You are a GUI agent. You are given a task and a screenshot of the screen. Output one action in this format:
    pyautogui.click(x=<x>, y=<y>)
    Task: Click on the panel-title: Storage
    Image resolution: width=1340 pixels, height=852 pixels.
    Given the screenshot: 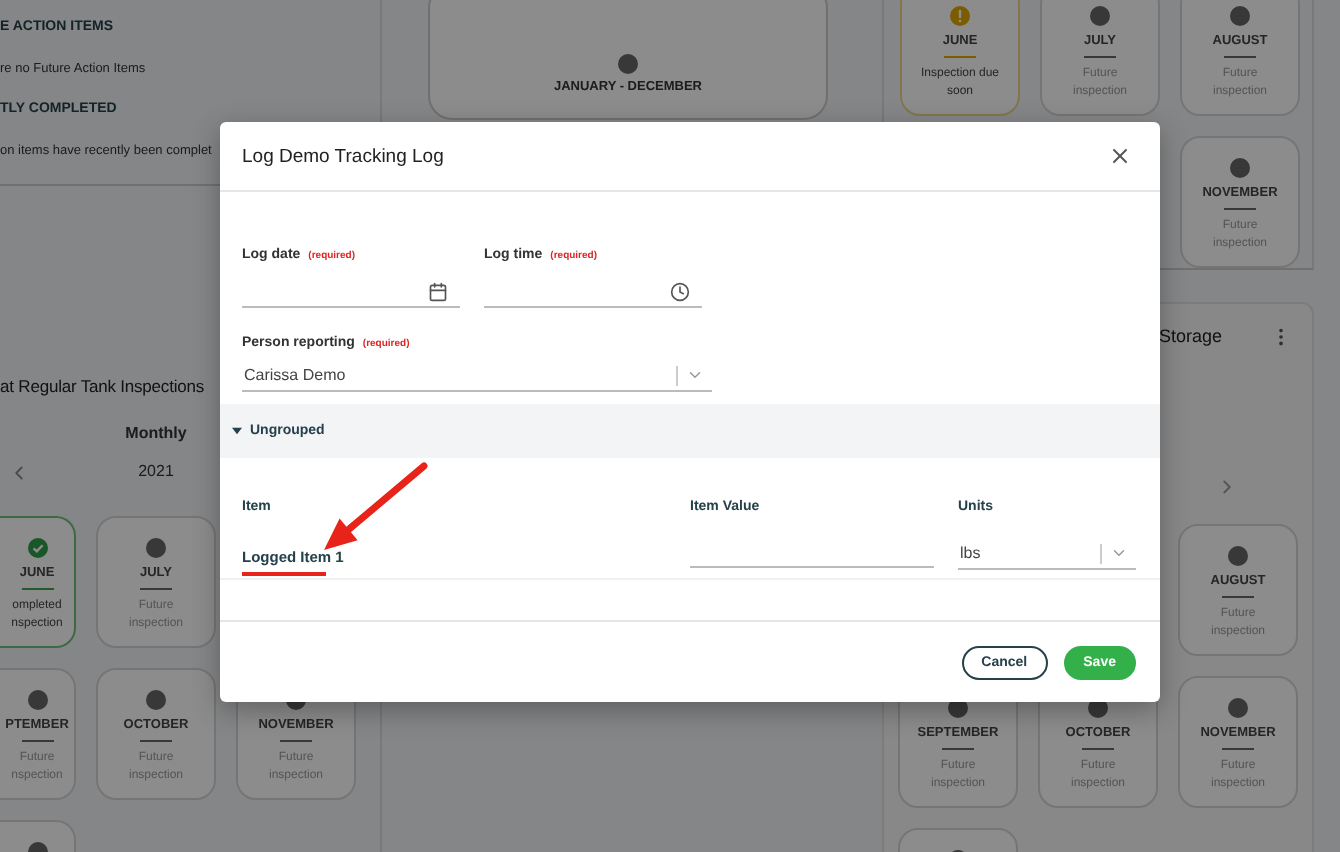 What is the action you would take?
    pyautogui.click(x=1190, y=336)
    